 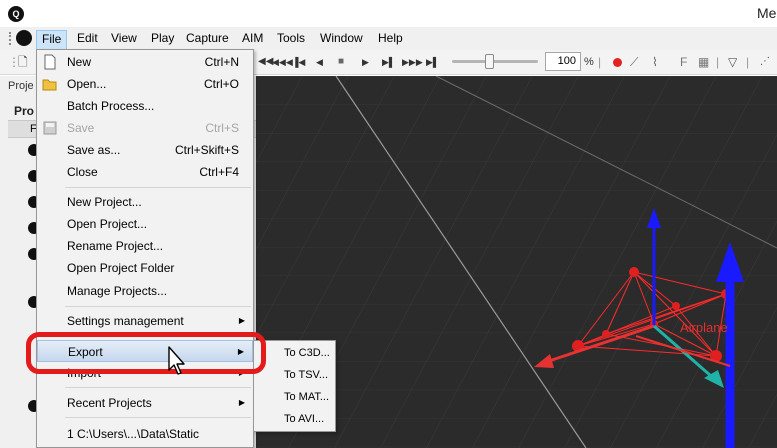 What do you see at coordinates (617, 62) in the screenshot?
I see `record-icon` at bounding box center [617, 62].